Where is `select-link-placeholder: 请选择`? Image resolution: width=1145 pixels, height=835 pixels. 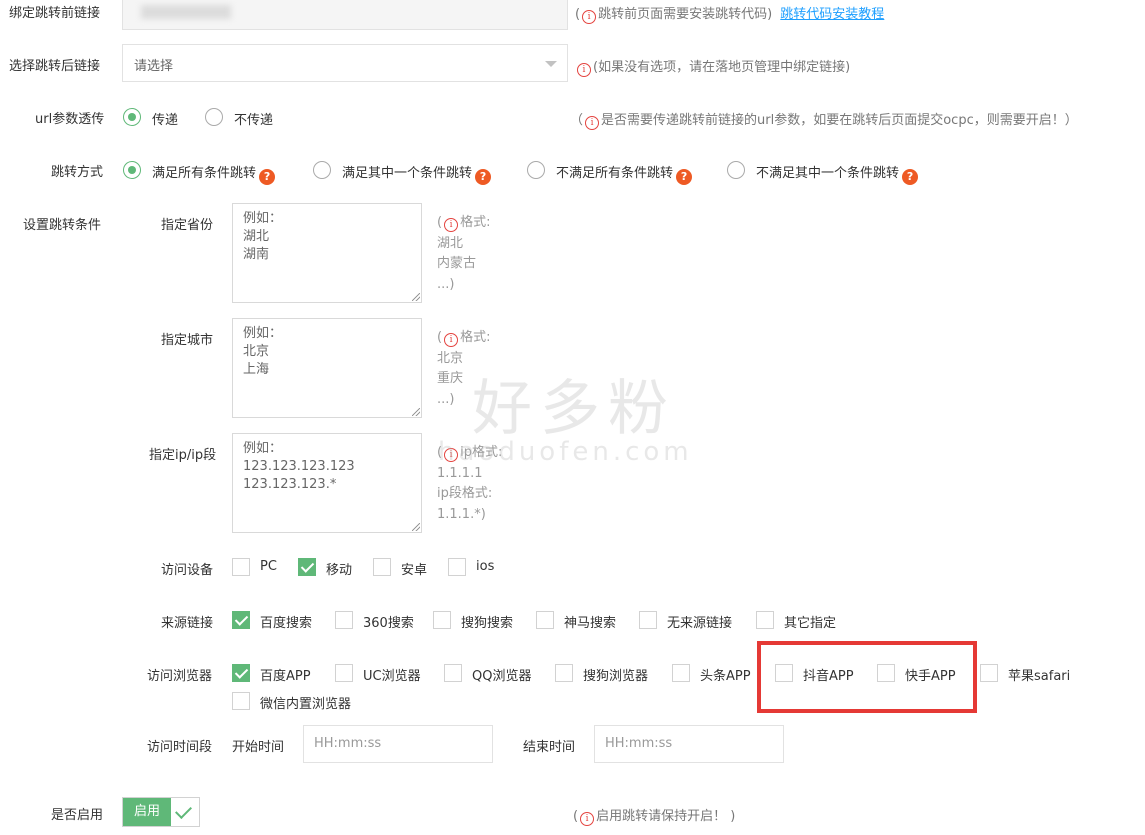 select-link-placeholder: 请选择 is located at coordinates (154, 66).